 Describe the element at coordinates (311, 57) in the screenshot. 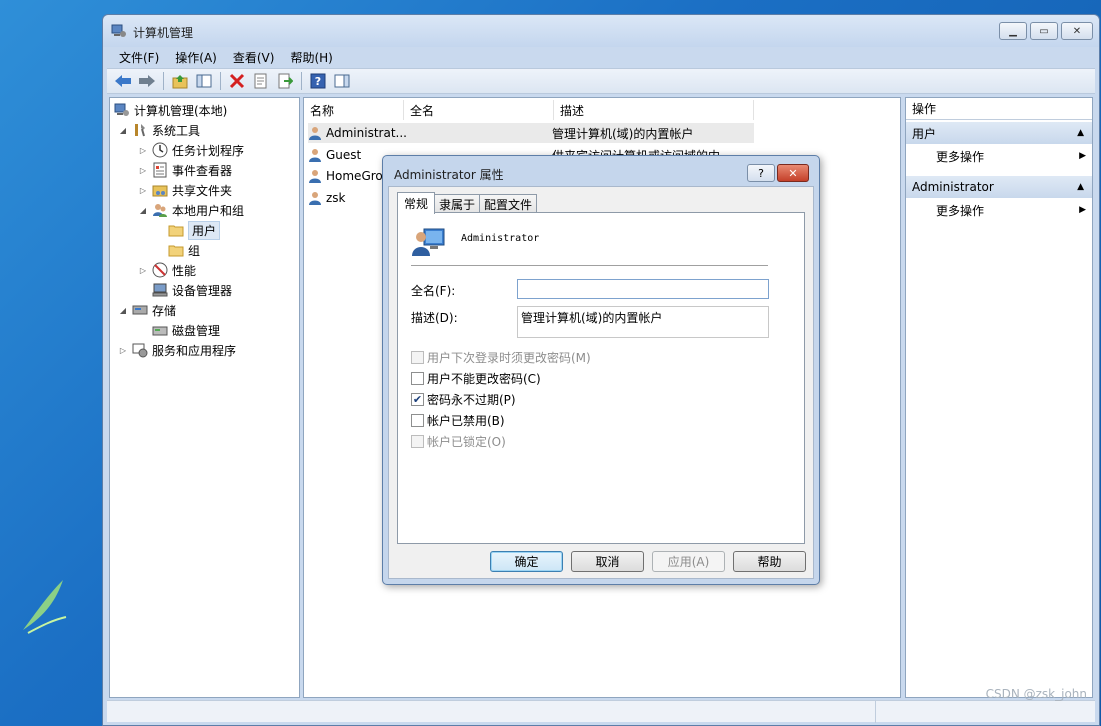

I see `menu-help: 帮助(H)` at that location.